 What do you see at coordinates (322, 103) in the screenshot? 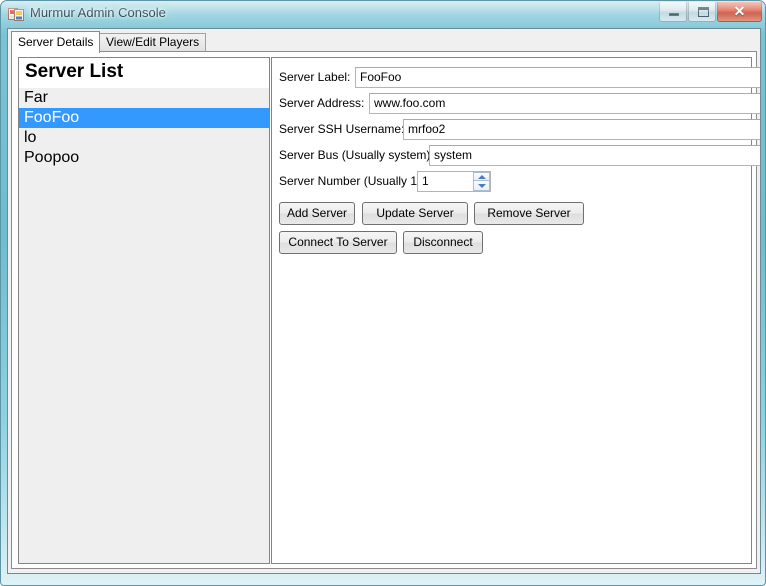
I see `server-address-label: Server Address:` at bounding box center [322, 103].